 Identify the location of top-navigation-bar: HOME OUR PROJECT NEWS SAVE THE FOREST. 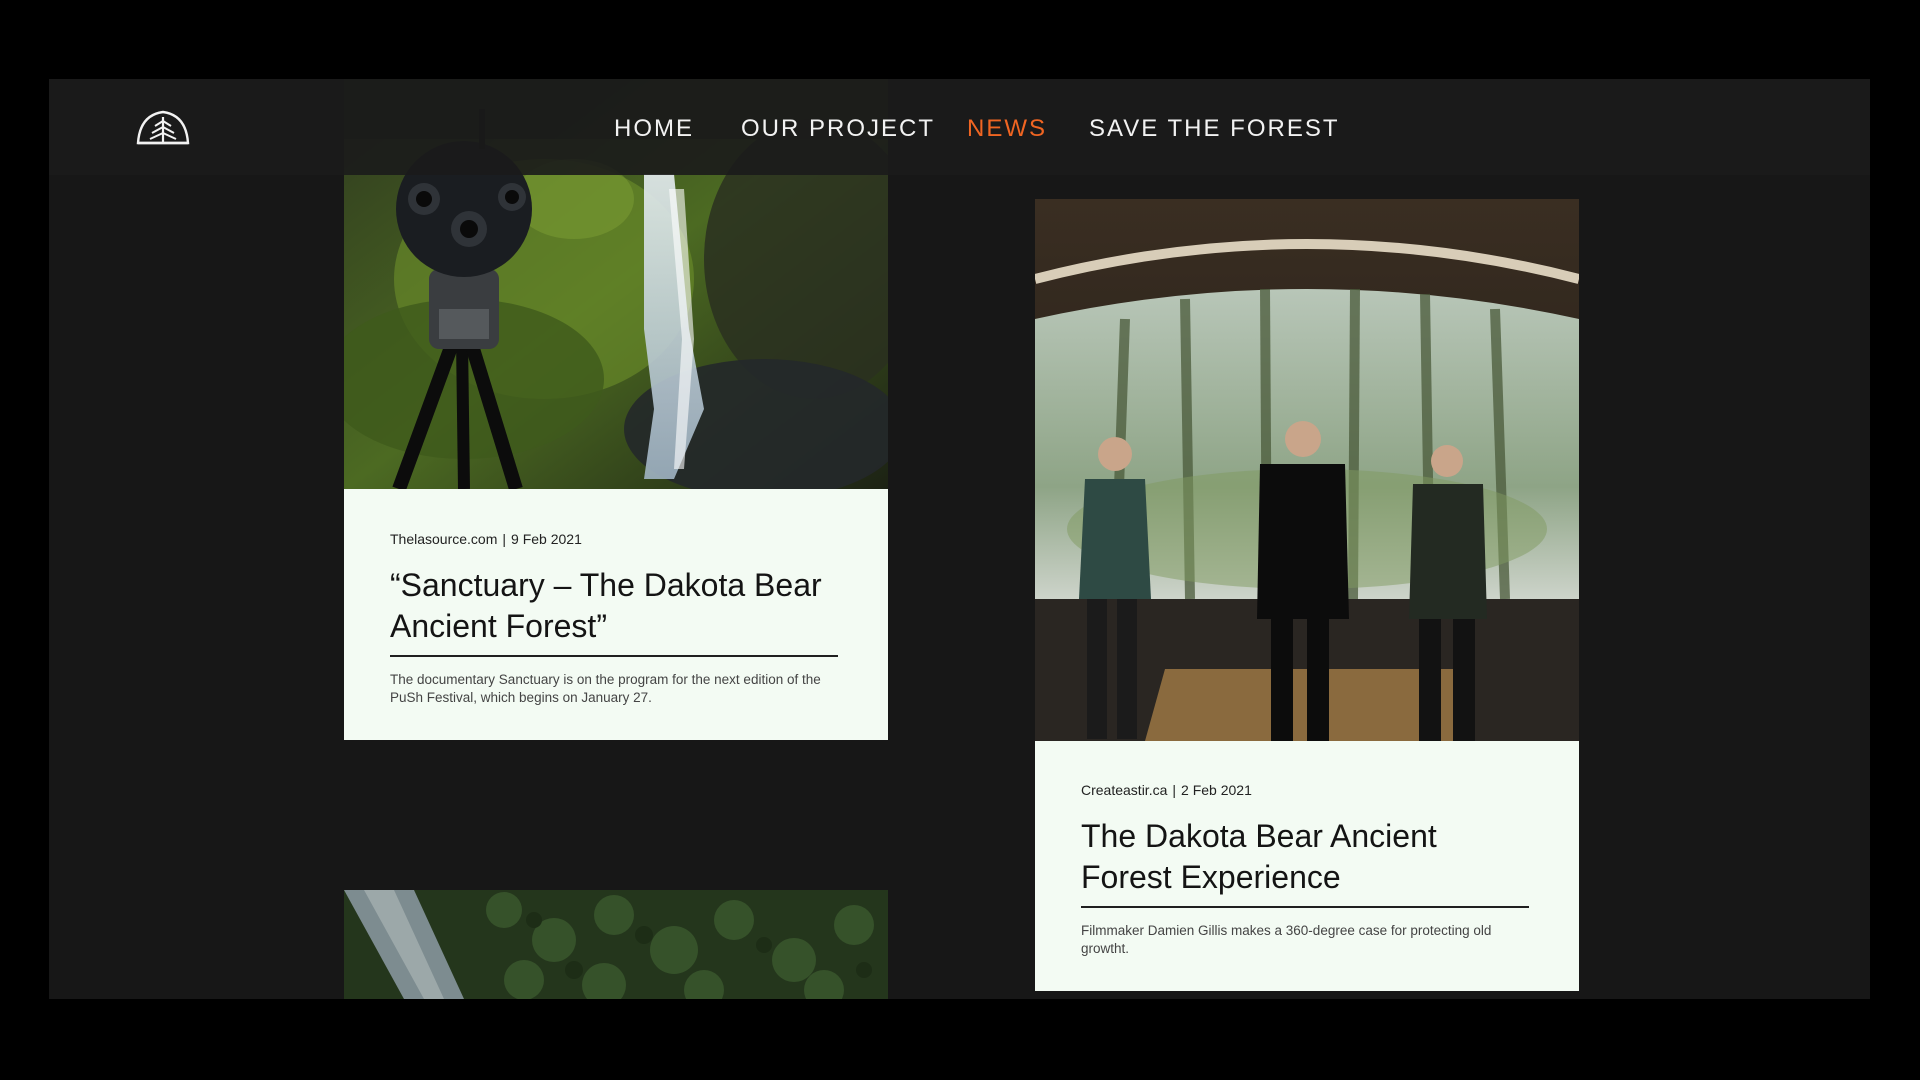
(959, 127).